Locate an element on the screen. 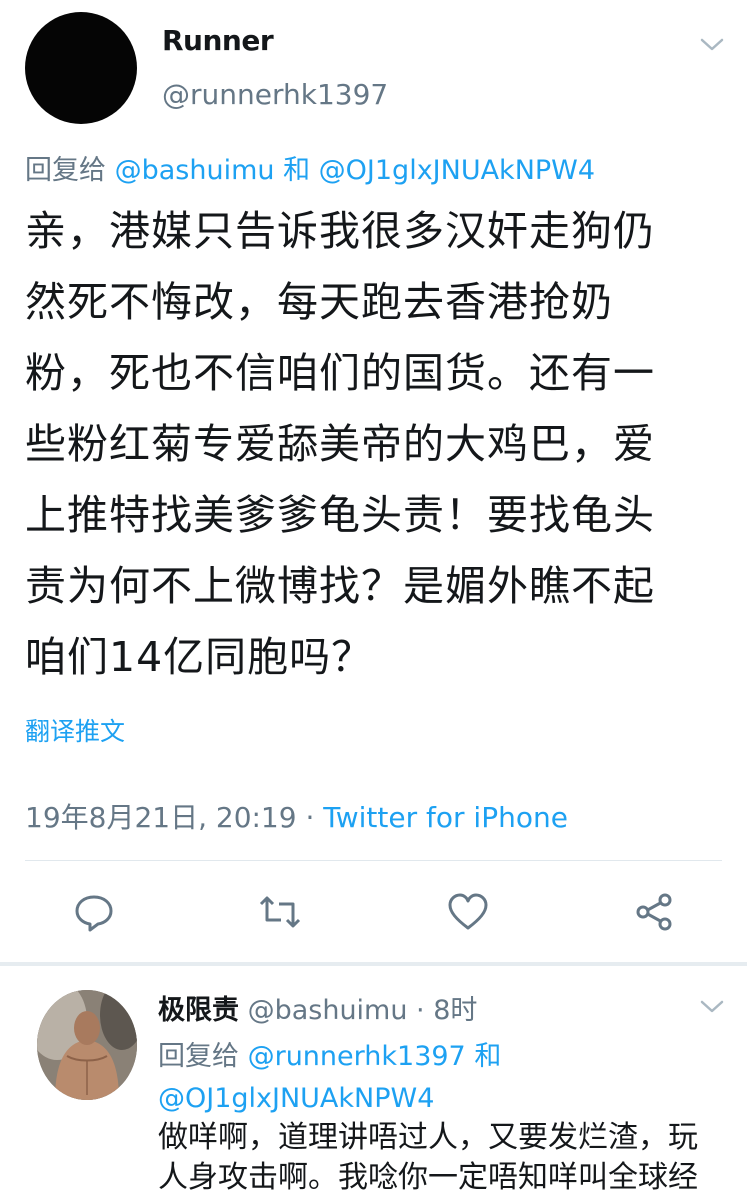  source-link: Twitter for iPhone is located at coordinates (445, 817).